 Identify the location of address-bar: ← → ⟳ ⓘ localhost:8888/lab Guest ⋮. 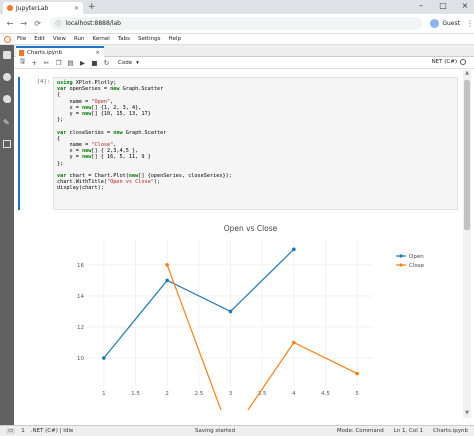
(237, 24).